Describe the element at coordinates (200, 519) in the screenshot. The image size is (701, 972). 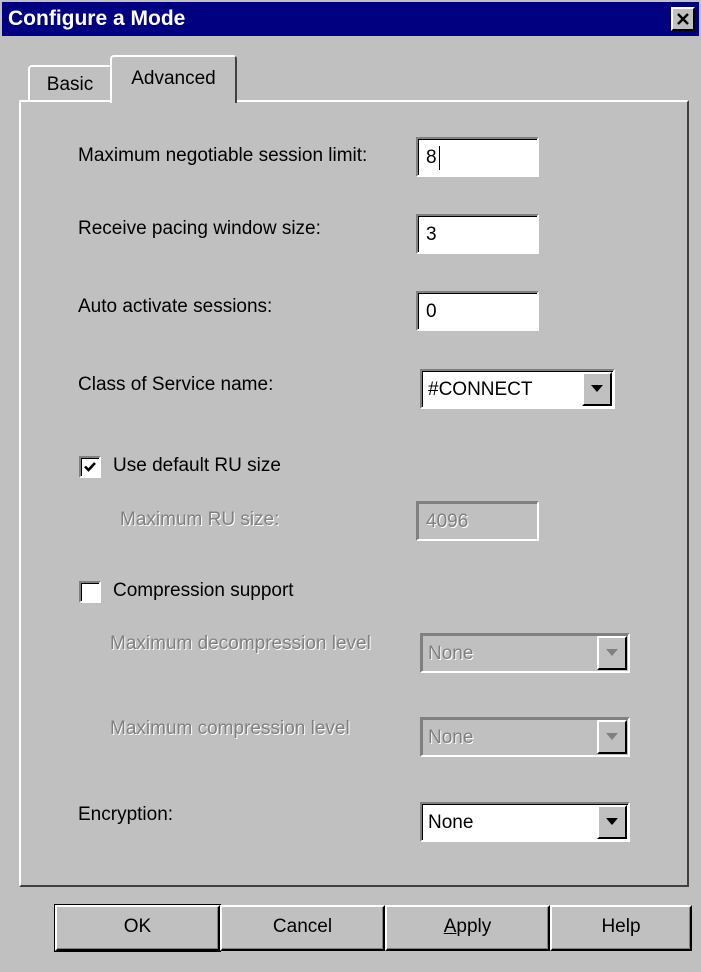
I see `max-ru-size-label: Maximum RU size:` at that location.